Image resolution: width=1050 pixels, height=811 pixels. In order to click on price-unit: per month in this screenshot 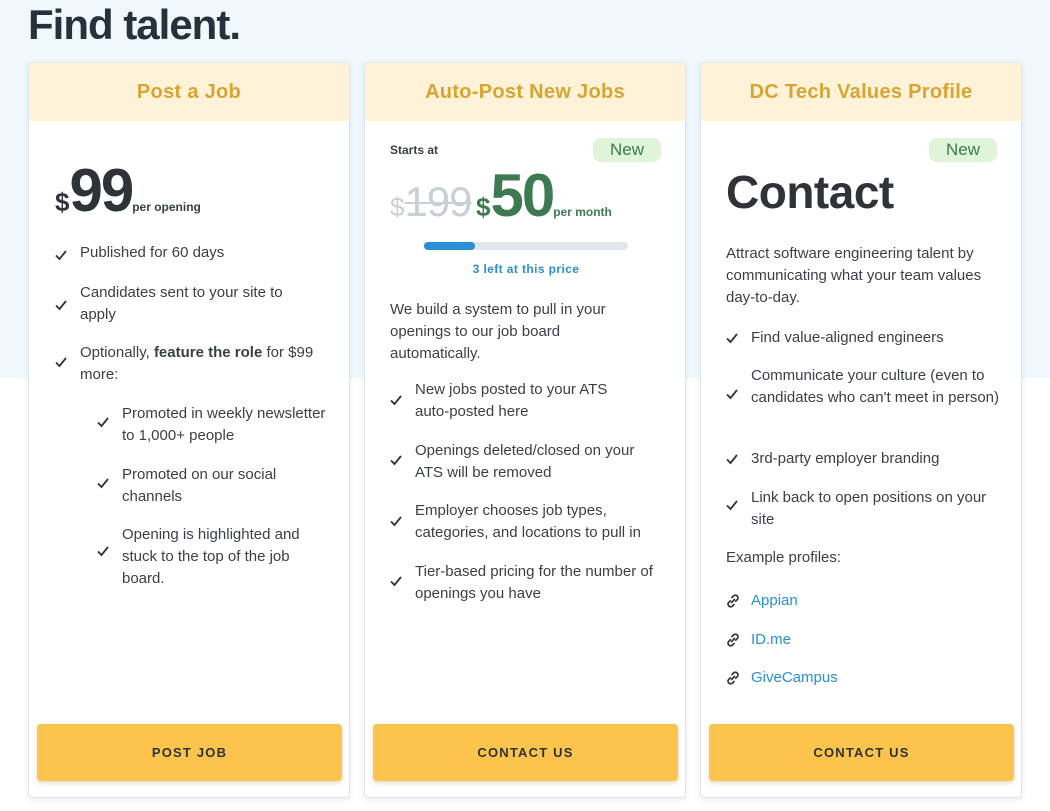, I will do `click(582, 212)`.